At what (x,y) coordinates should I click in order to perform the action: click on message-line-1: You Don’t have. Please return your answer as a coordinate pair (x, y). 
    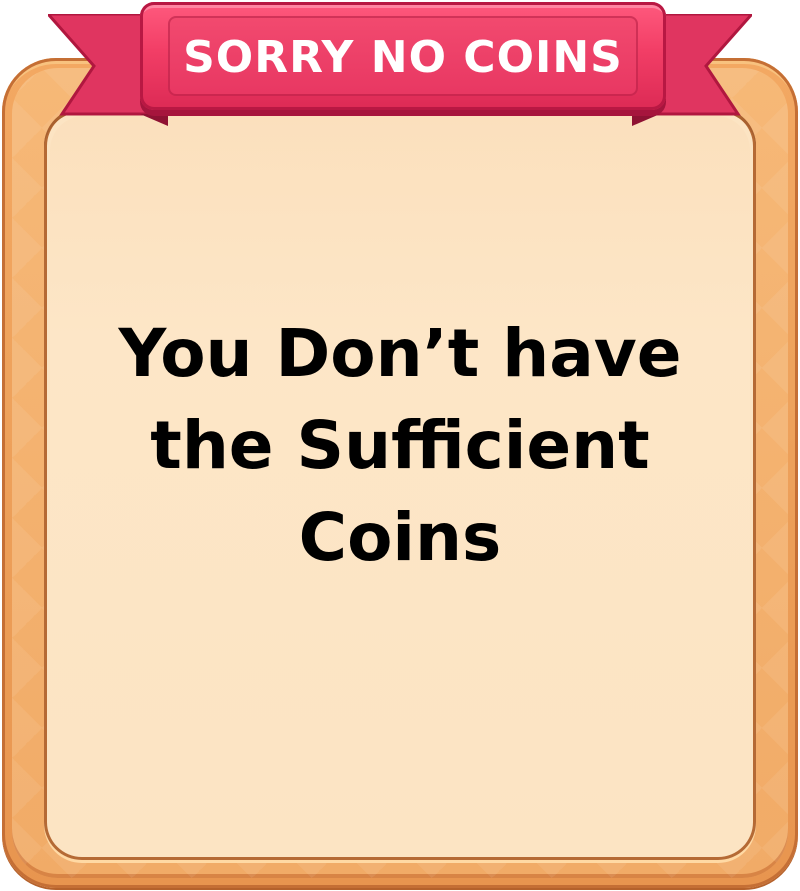
    Looking at the image, I should click on (400, 353).